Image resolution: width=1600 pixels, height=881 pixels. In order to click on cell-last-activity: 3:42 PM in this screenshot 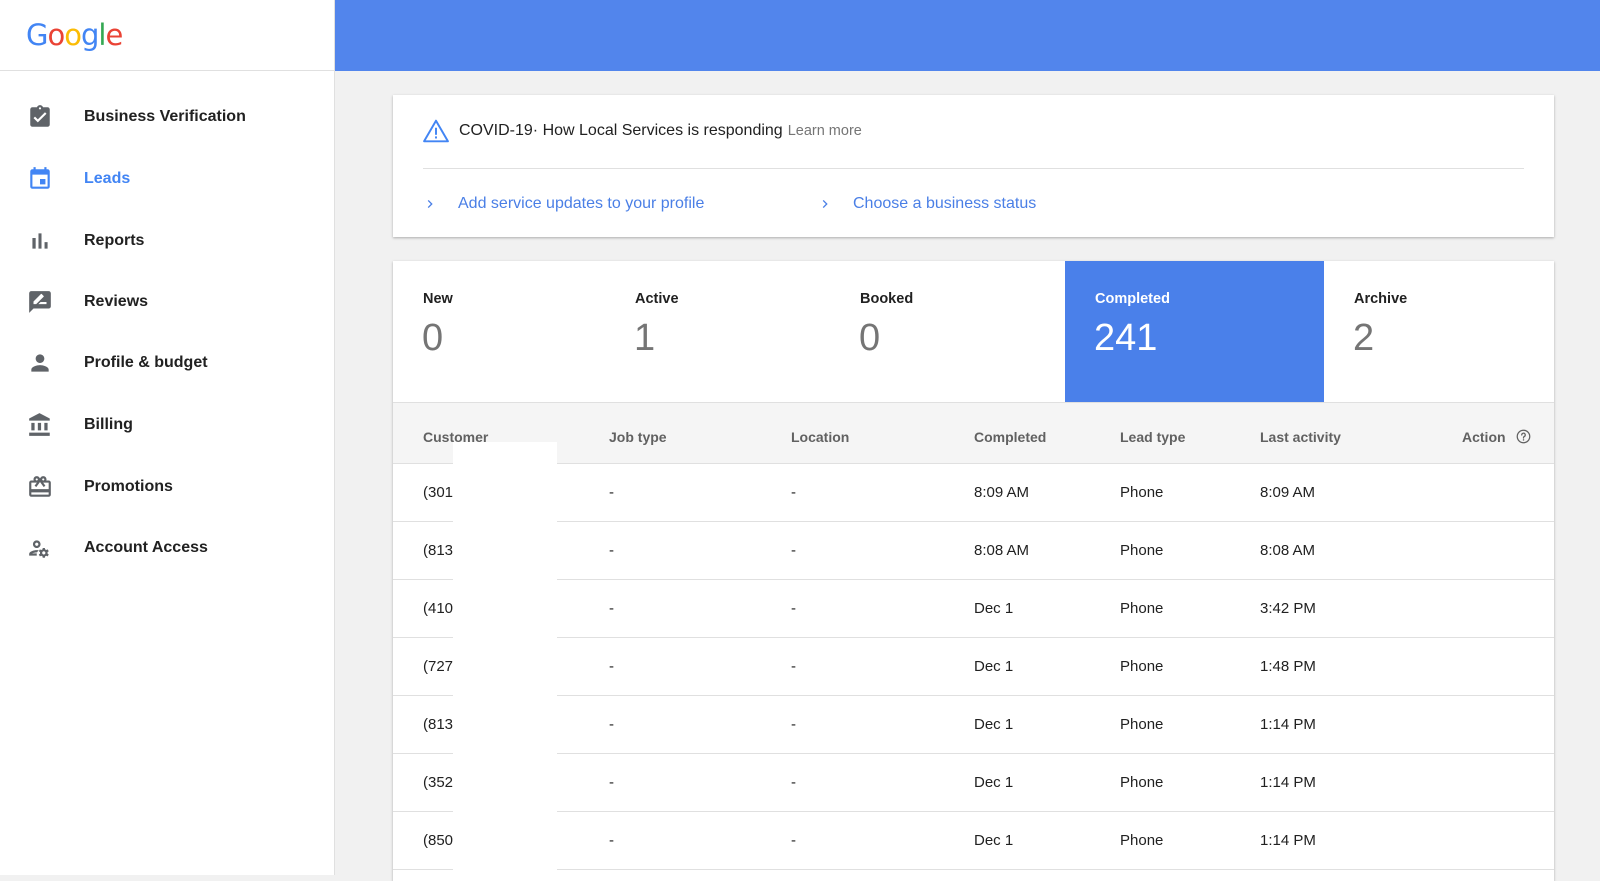, I will do `click(1288, 608)`.